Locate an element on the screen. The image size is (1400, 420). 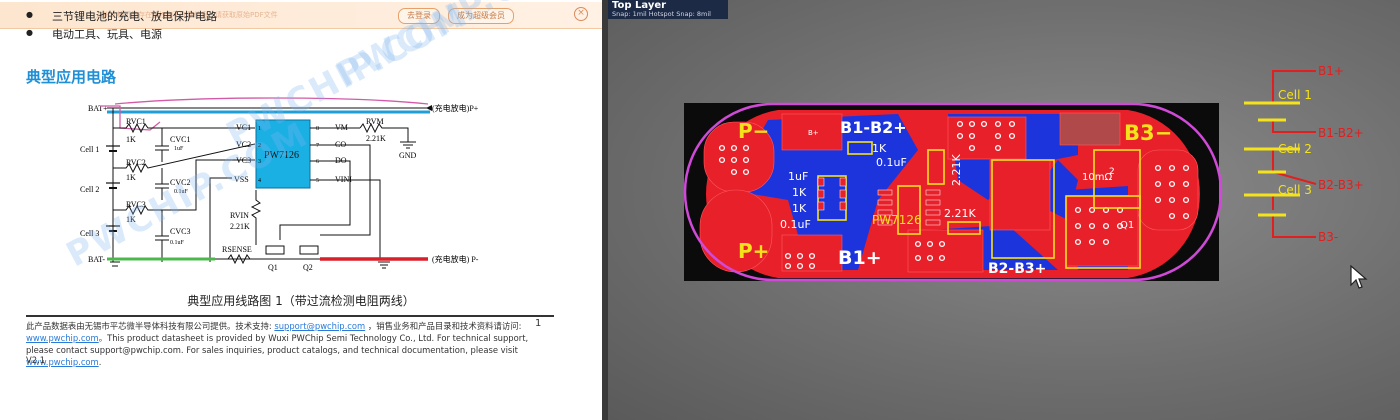
pcb-label-ic: PW7126 is located at coordinates (897, 220).